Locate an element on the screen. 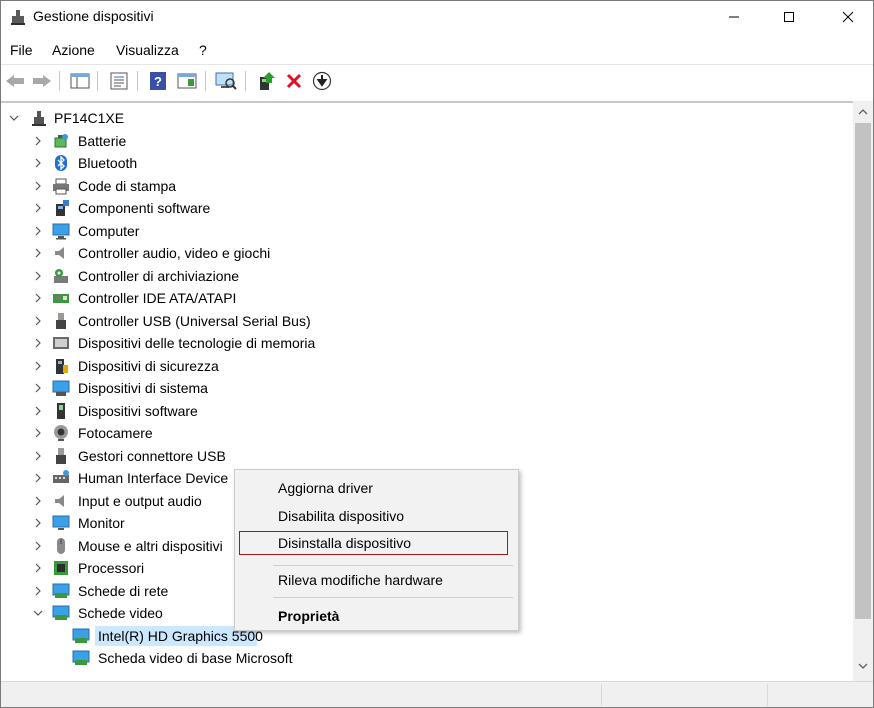 The height and width of the screenshot is (708, 874). back-icon is located at coordinates (15, 81).